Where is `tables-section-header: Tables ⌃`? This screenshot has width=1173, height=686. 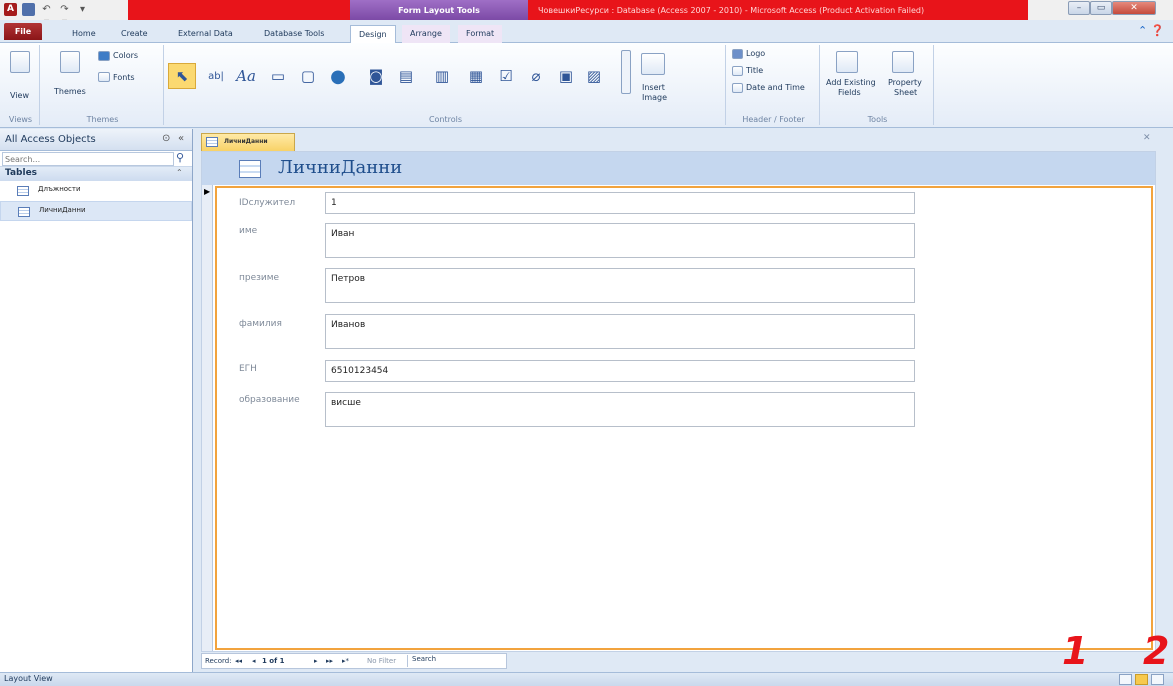 tables-section-header: Tables ⌃ is located at coordinates (96, 174).